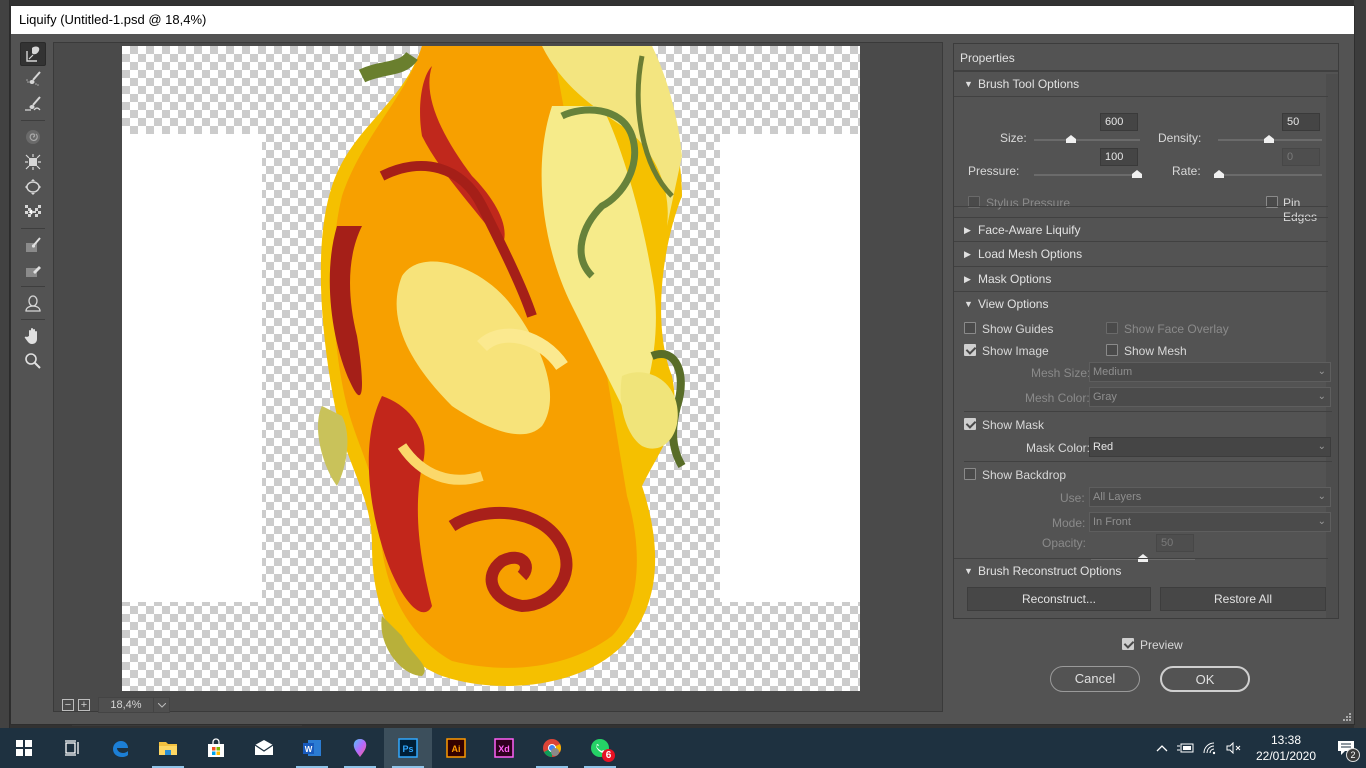 This screenshot has height=768, width=1366. I want to click on divider, so click(1148, 461).